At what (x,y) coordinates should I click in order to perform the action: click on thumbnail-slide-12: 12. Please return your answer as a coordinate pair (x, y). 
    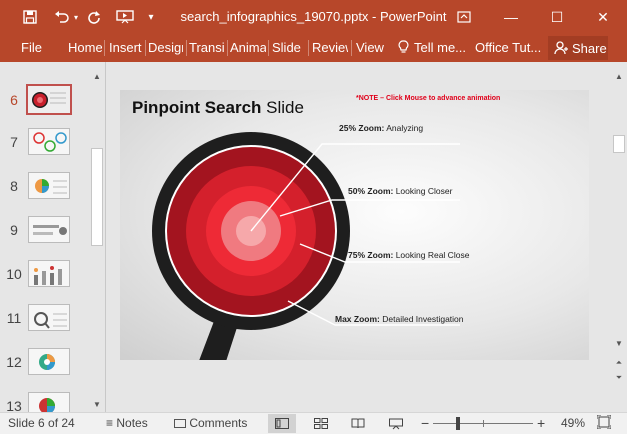
    Looking at the image, I should click on (45, 366).